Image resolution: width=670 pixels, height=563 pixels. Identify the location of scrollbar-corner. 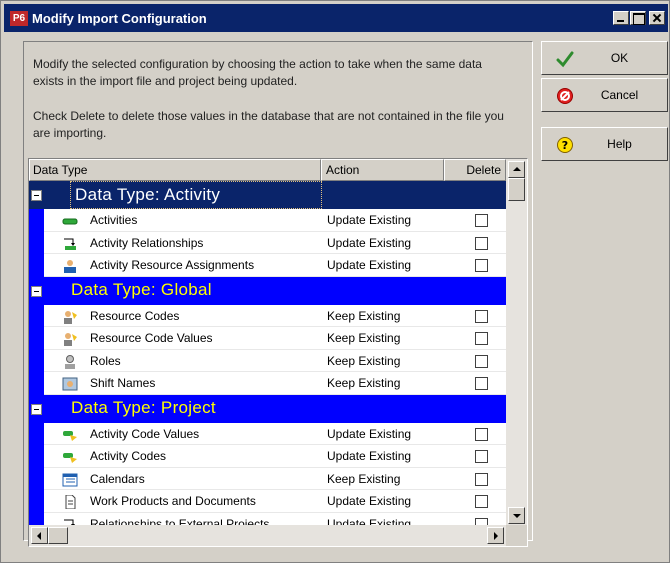
(516, 535).